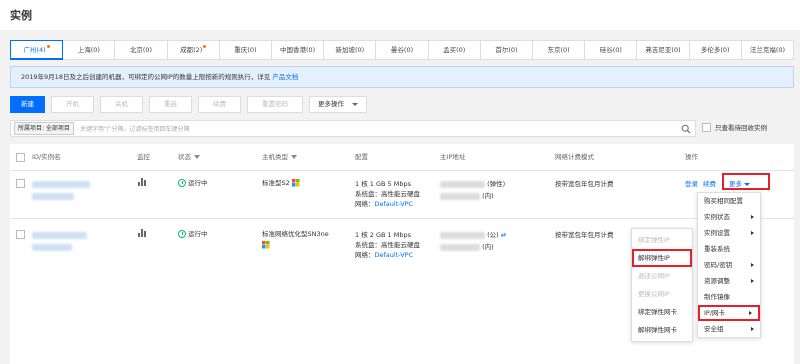 This screenshot has height=364, width=800. I want to click on config-spec: 1 核 1 GB 5 Mbps, so click(383, 184).